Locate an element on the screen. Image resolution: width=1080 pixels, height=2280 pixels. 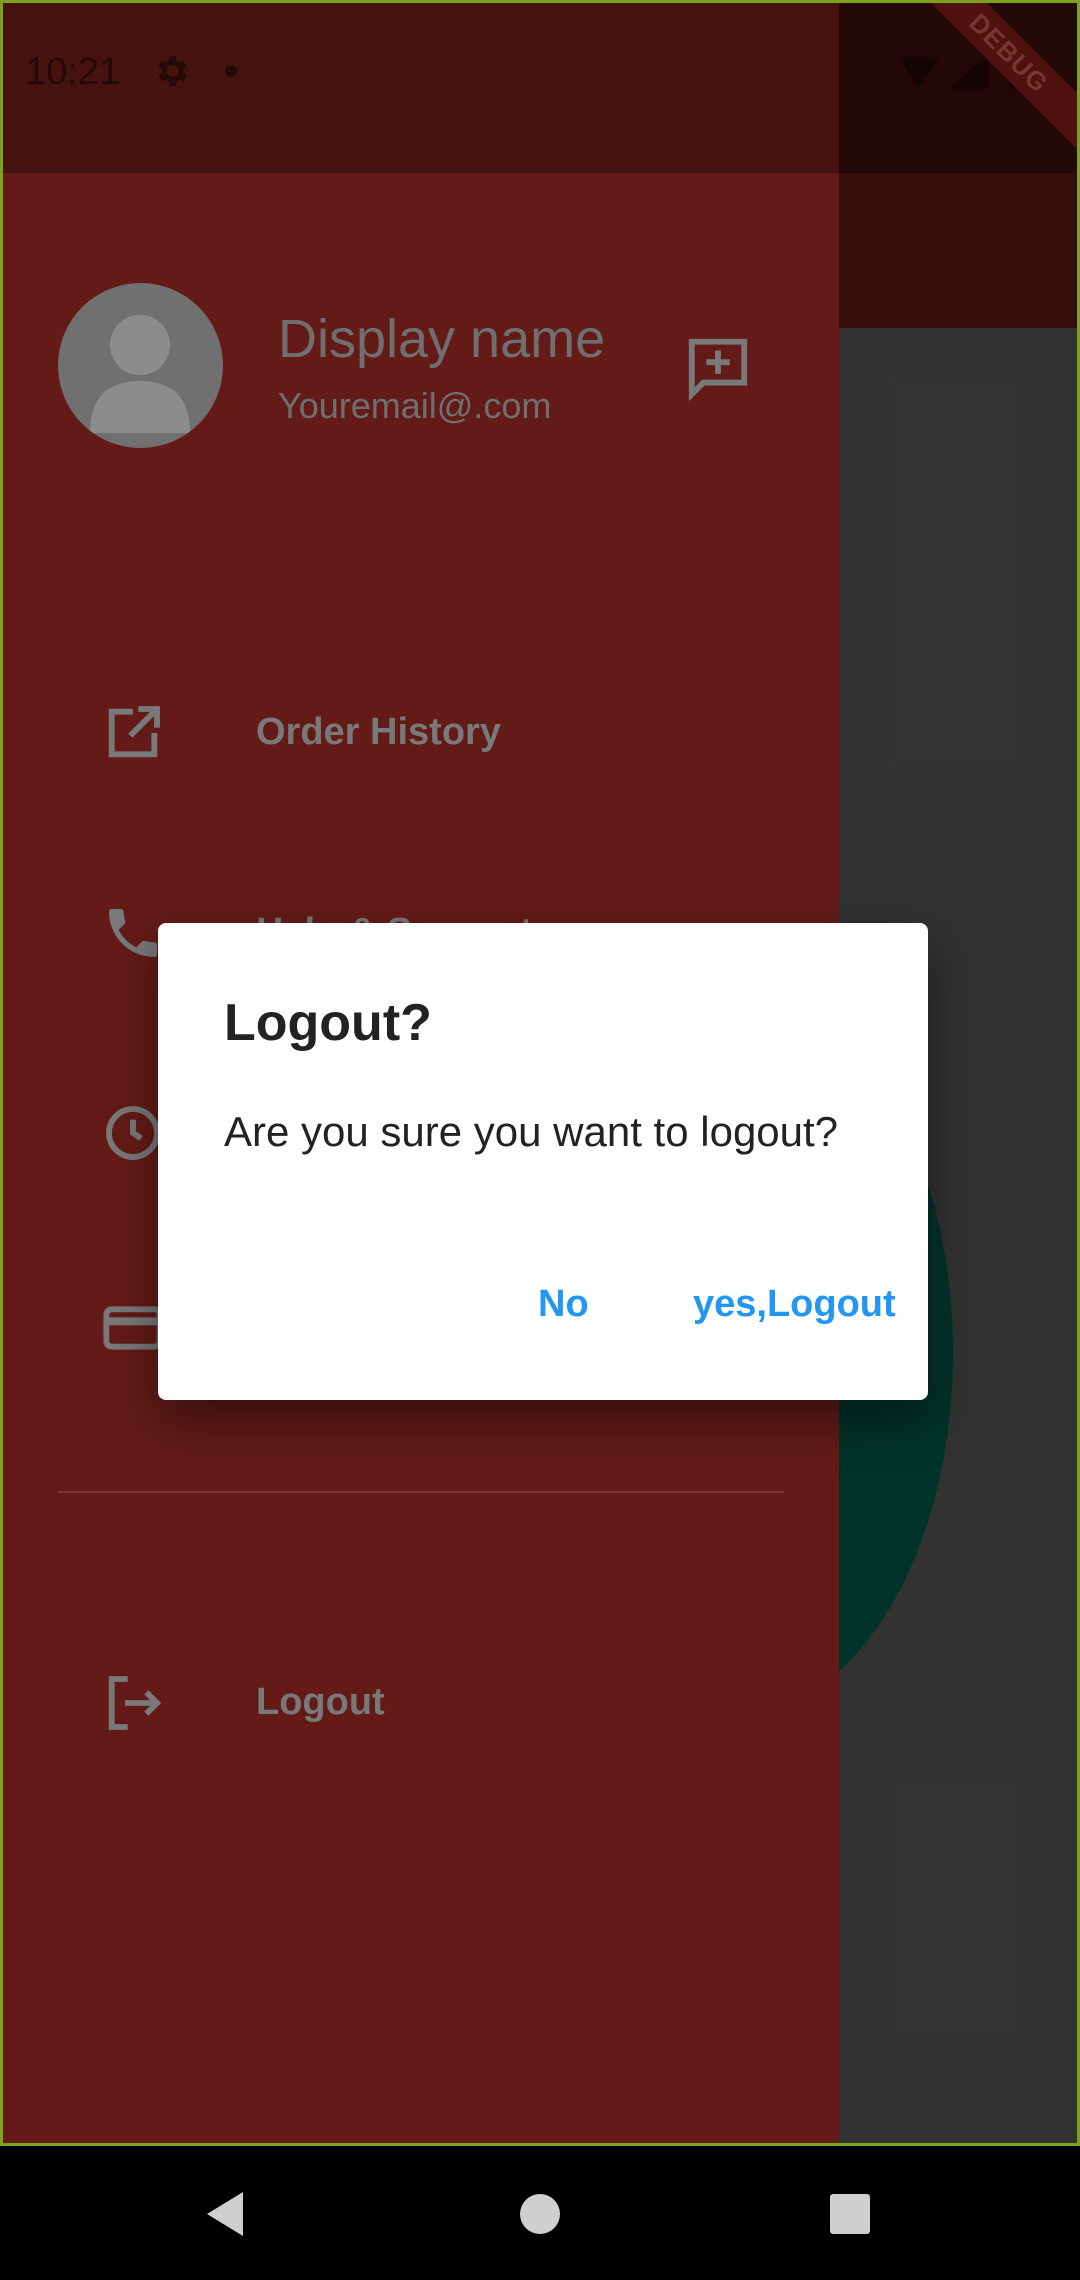
dialog-title: Logout? is located at coordinates (328, 1023).